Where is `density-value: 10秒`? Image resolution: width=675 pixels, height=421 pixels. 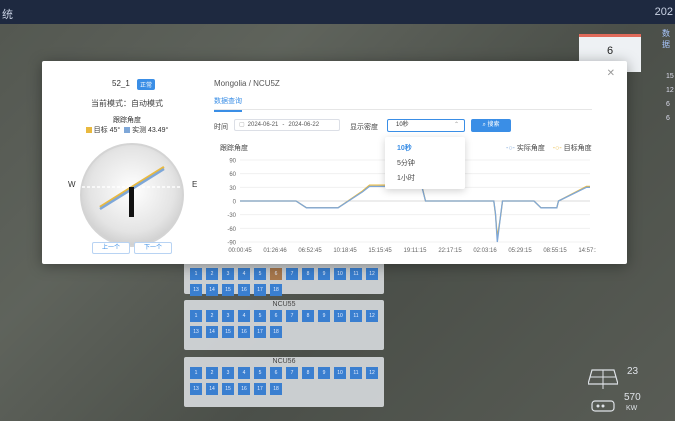
density-value: 10秒 is located at coordinates (402, 125).